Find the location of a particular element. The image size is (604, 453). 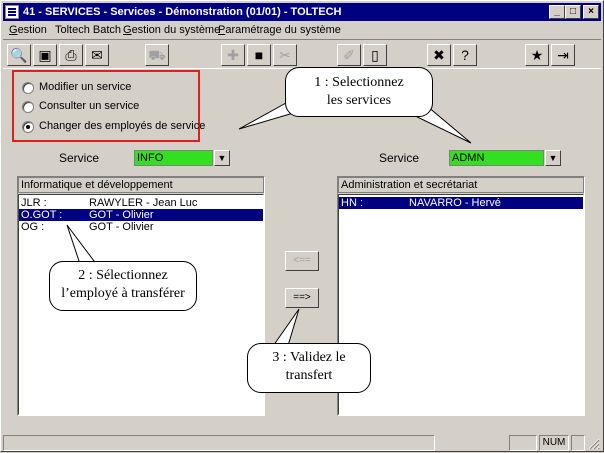

edit-icon: ✐ is located at coordinates (349, 55).